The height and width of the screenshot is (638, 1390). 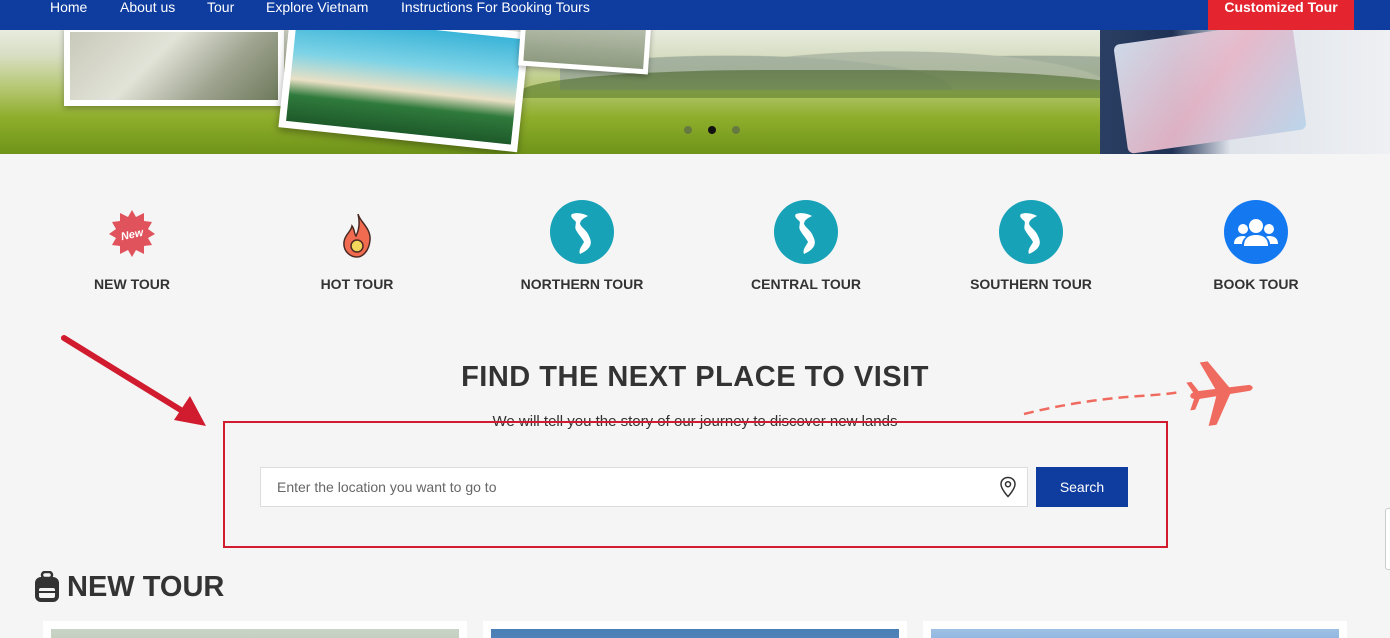 I want to click on category-new-tour: New NEW TOUR, so click(x=132, y=246).